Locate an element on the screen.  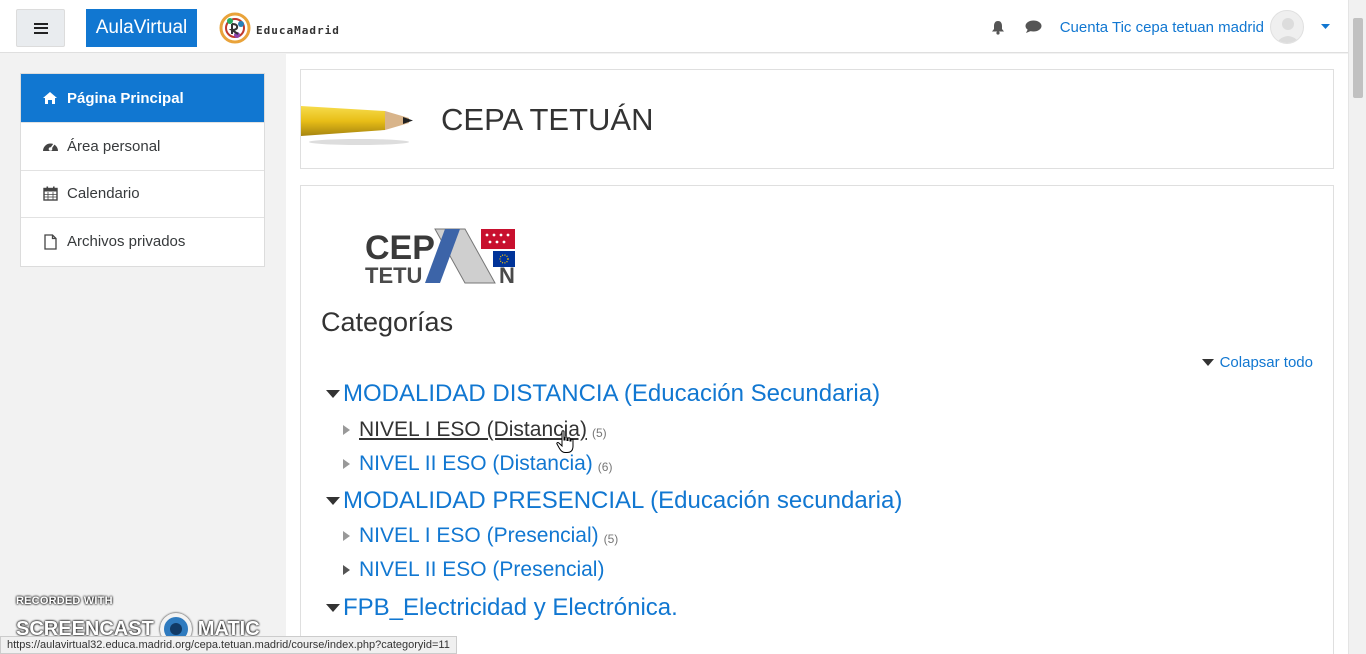
avatar is located at coordinates (1287, 27).